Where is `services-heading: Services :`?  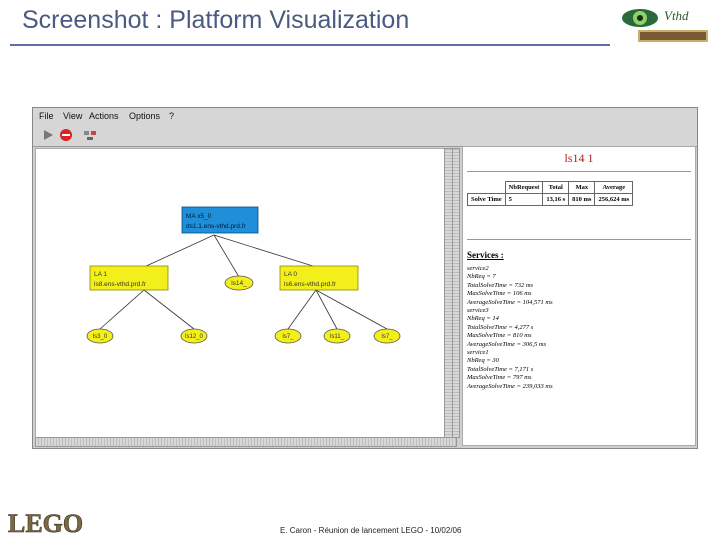 services-heading: Services : is located at coordinates (485, 255).